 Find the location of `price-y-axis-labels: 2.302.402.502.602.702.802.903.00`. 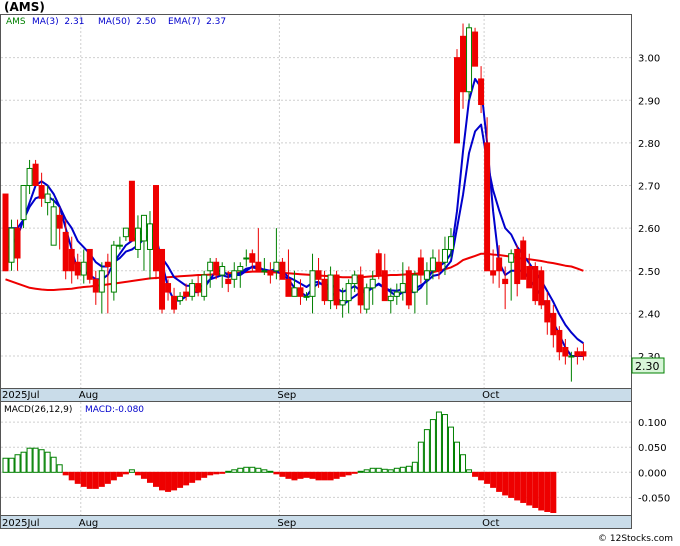

price-y-axis-labels: 2.302.402.502.602.702.802.903.00 is located at coordinates (649, 208).